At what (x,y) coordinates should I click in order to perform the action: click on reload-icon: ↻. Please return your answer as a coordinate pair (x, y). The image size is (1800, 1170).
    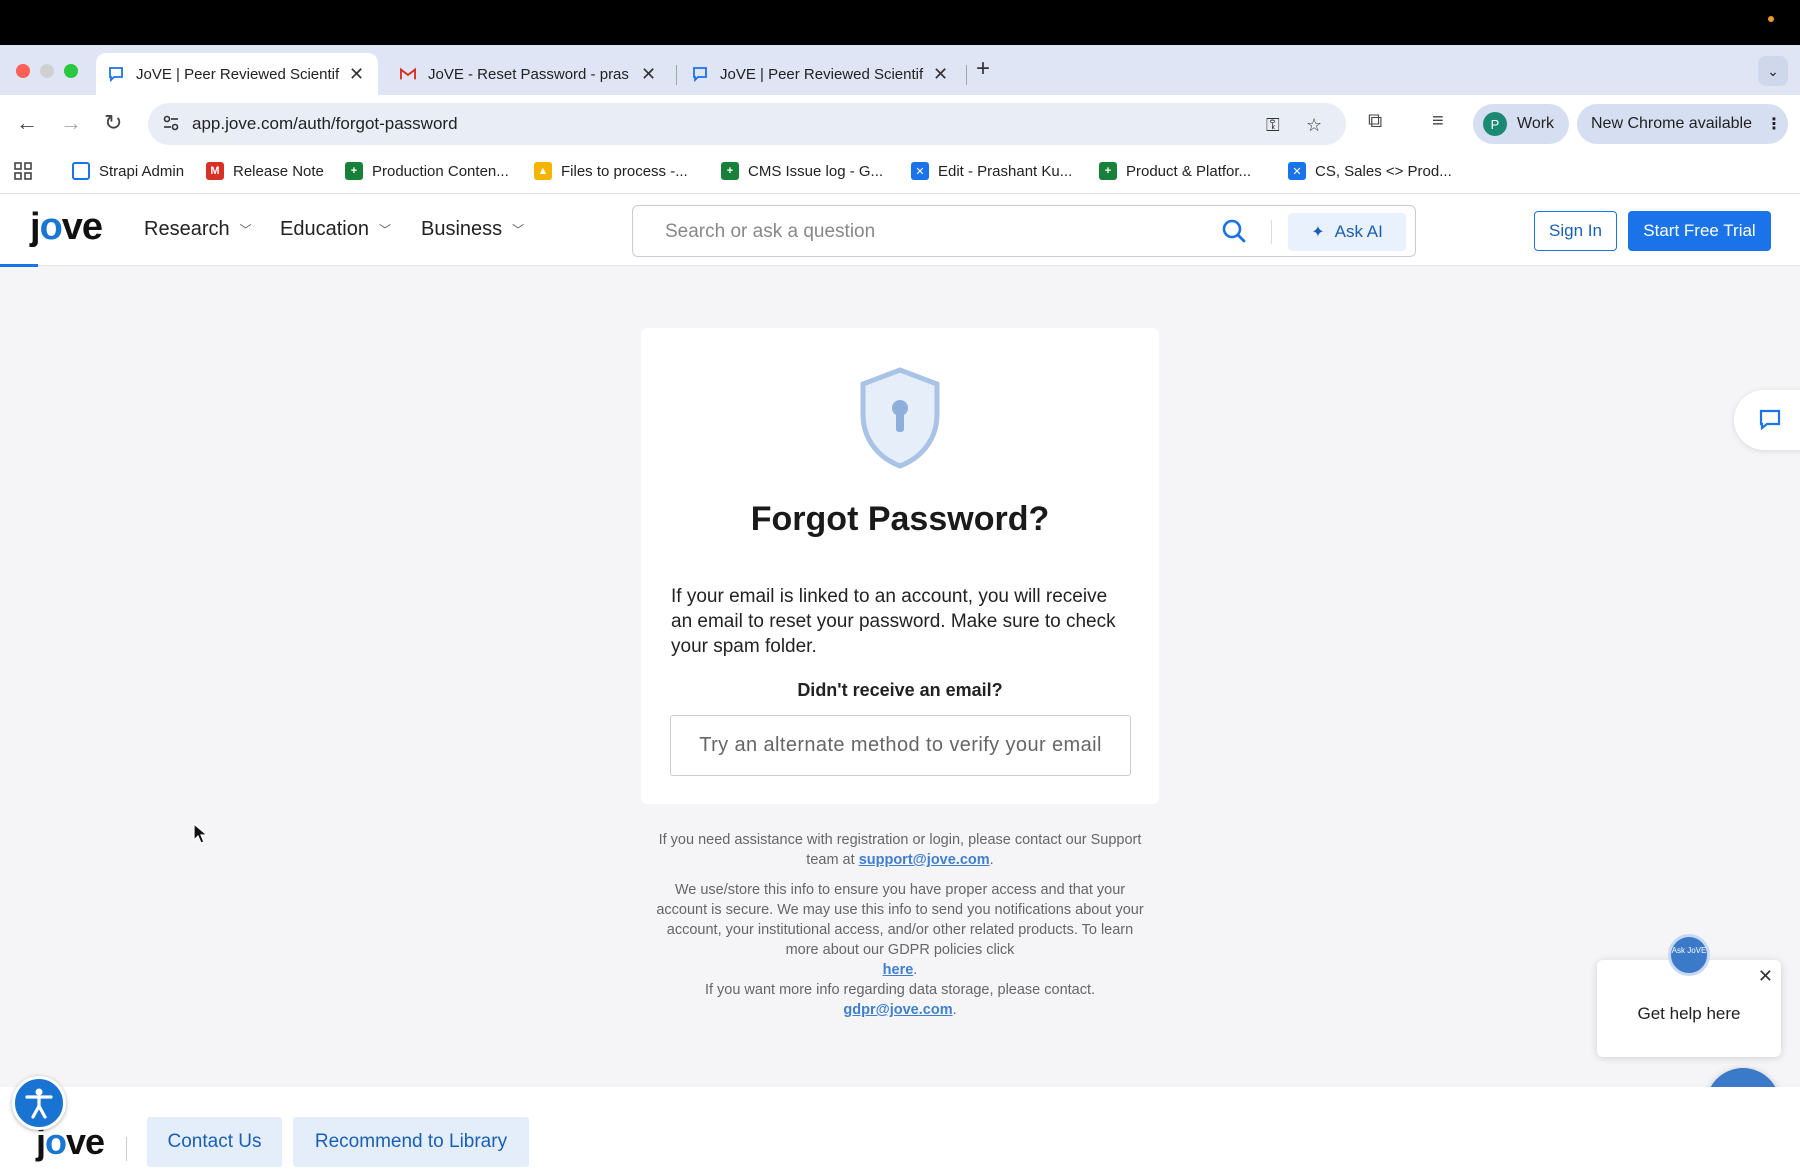
    Looking at the image, I should click on (113, 123).